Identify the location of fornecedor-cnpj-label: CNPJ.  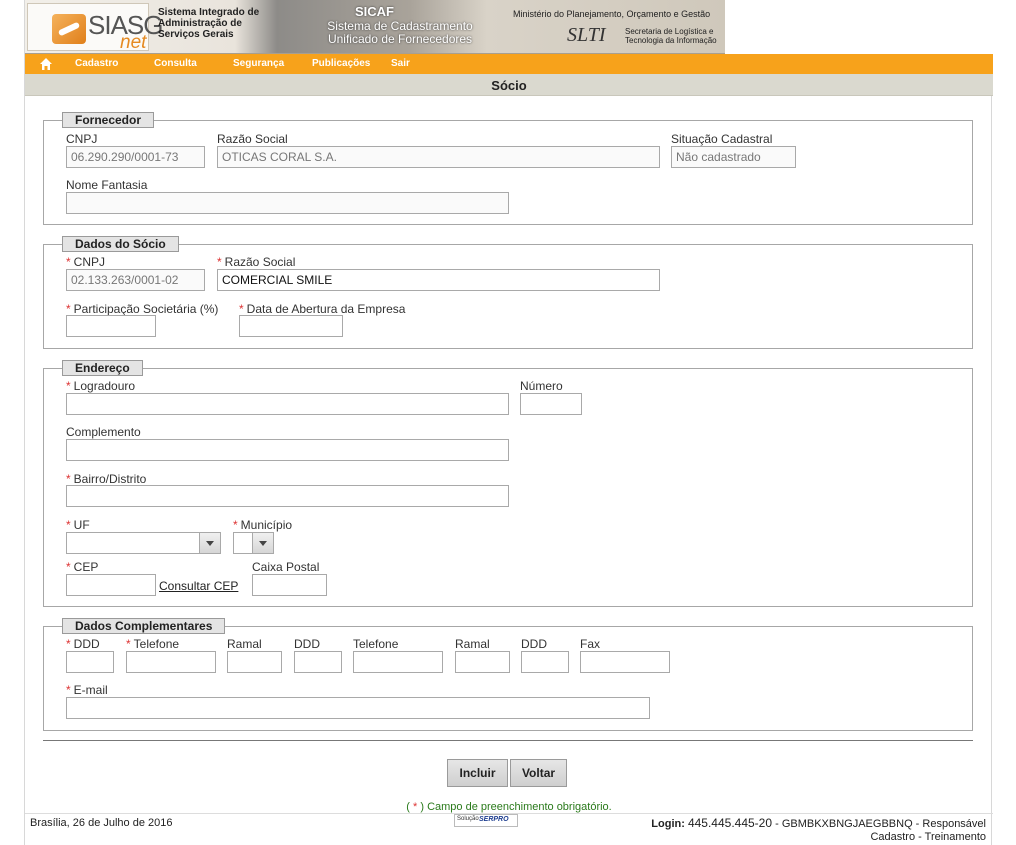
(82, 139).